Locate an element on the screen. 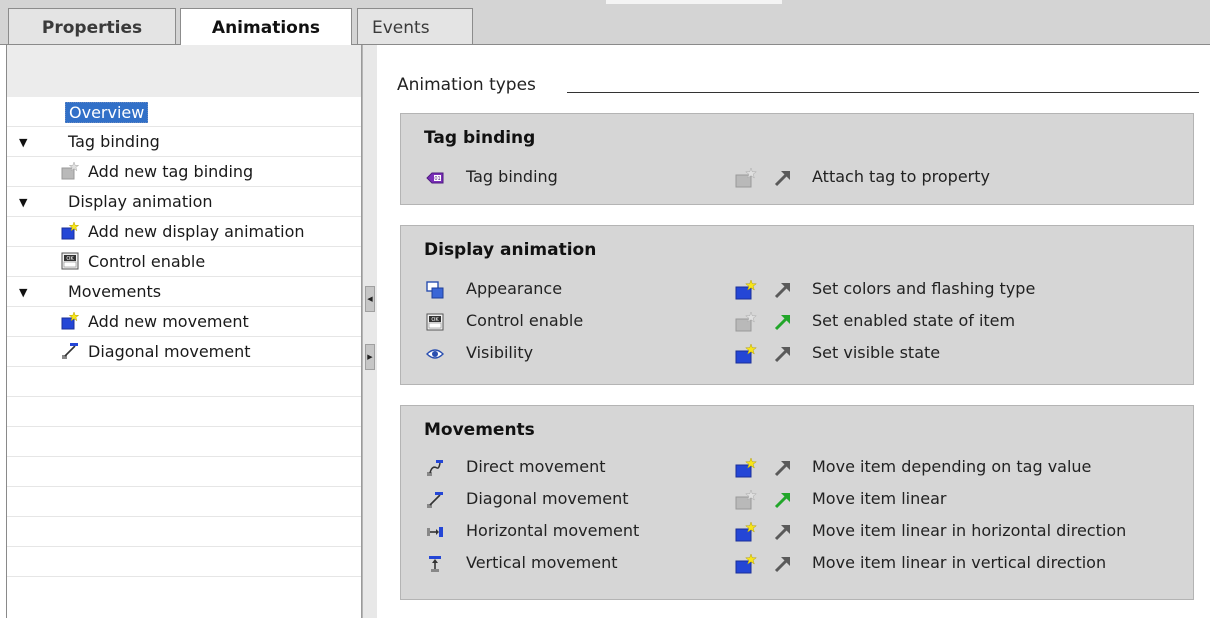  animation-row-tag-binding: 01 Tag binding Attach tag to property is located at coordinates (797, 178).